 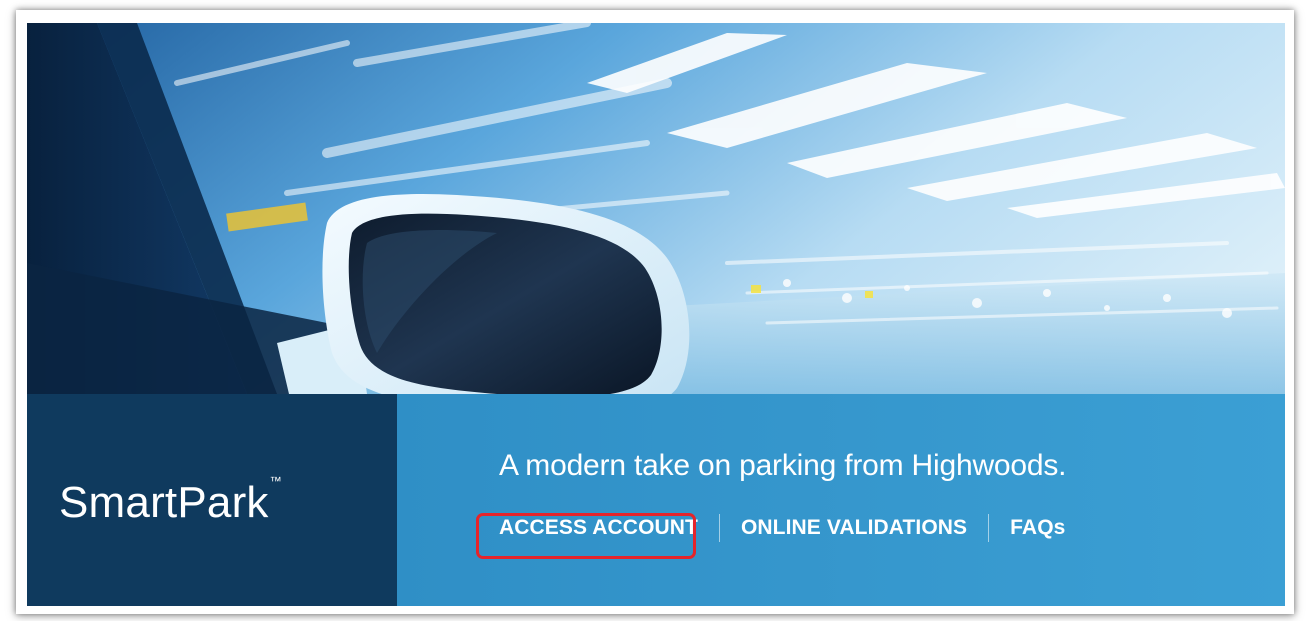 What do you see at coordinates (854, 528) in the screenshot?
I see `nav-link-online-validations: ONLINE VALIDATIONS` at bounding box center [854, 528].